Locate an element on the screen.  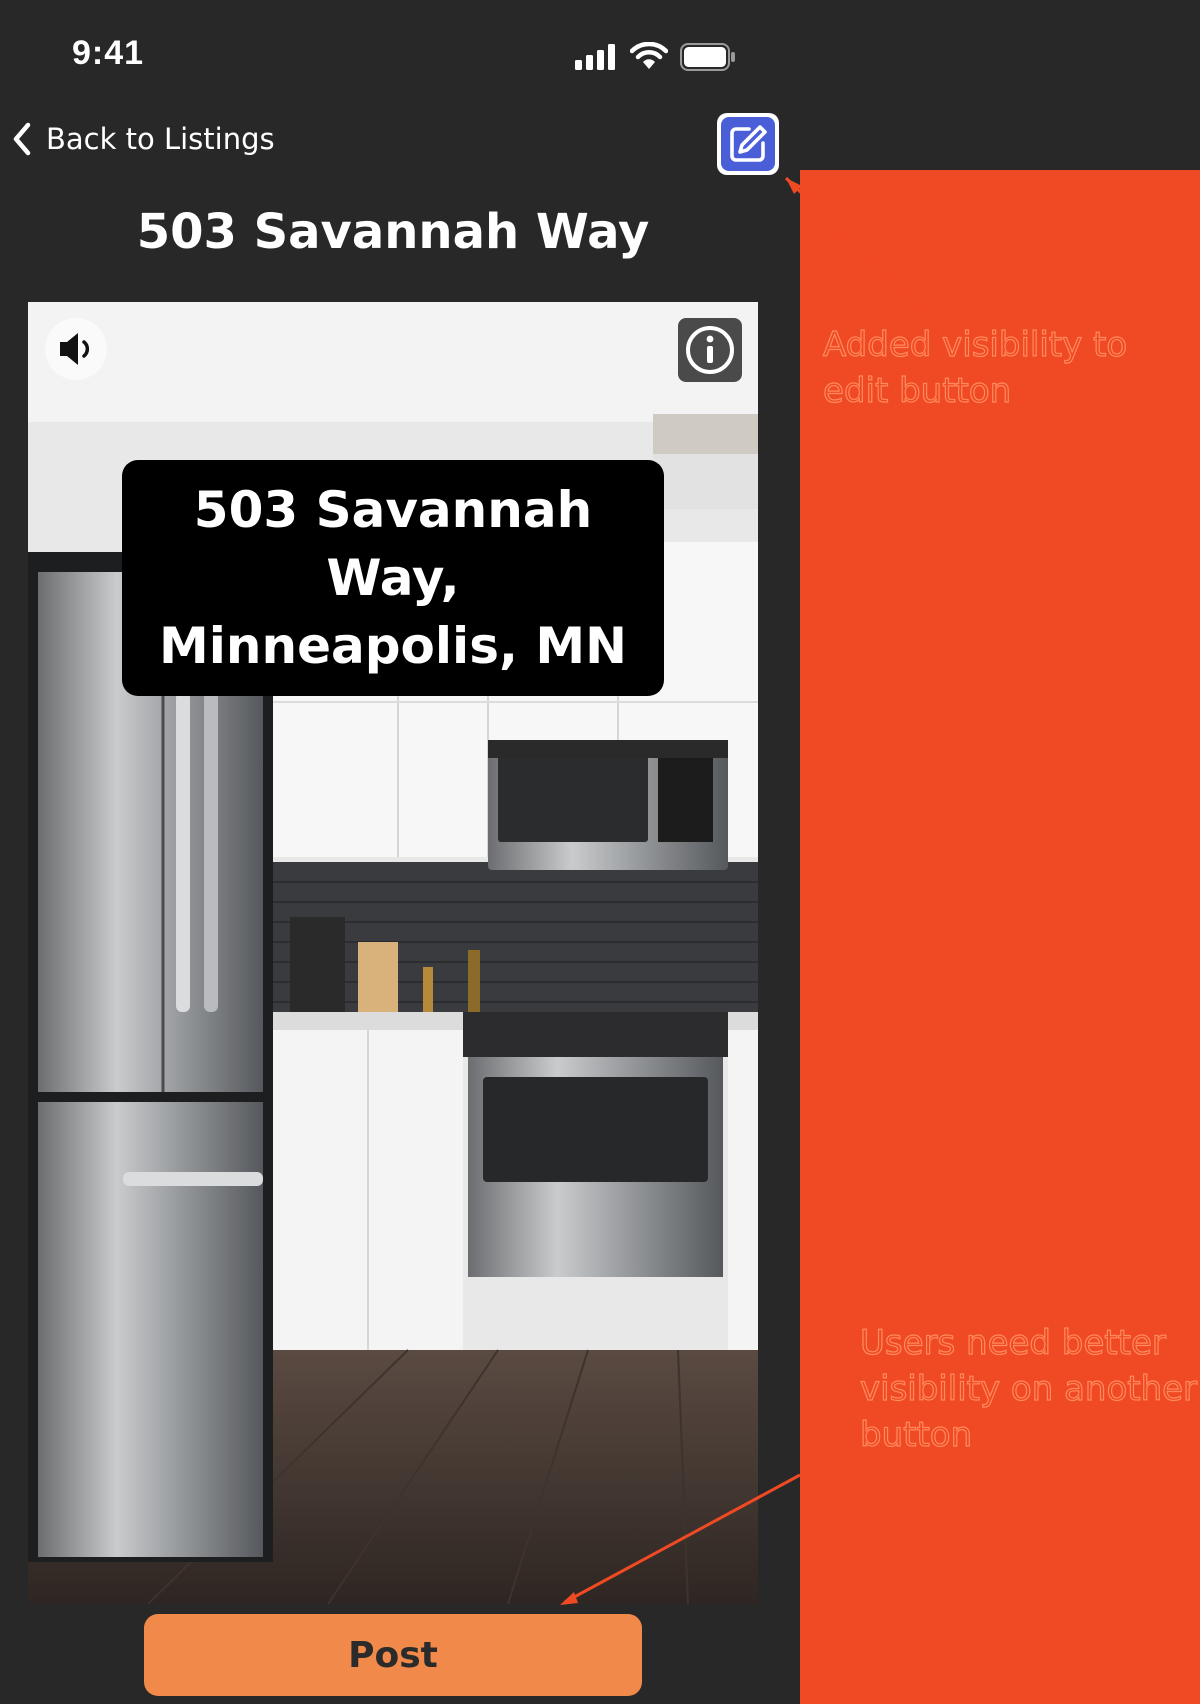
annotation-edit-note: Added visibility to edit button is located at coordinates (975, 367).